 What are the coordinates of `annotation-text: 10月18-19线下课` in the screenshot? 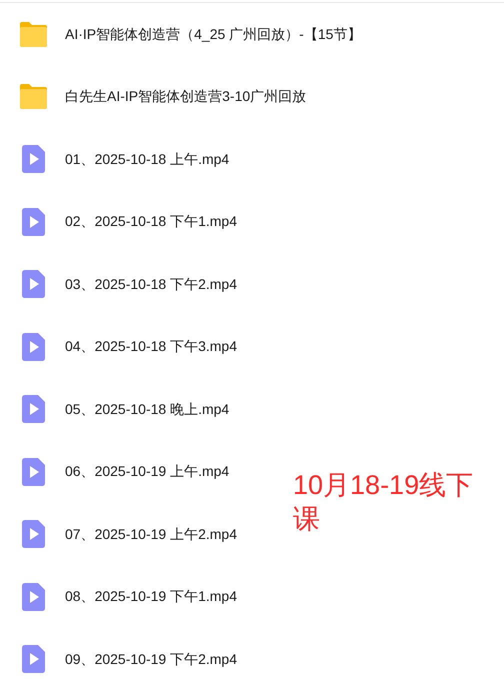 It's located at (383, 502).